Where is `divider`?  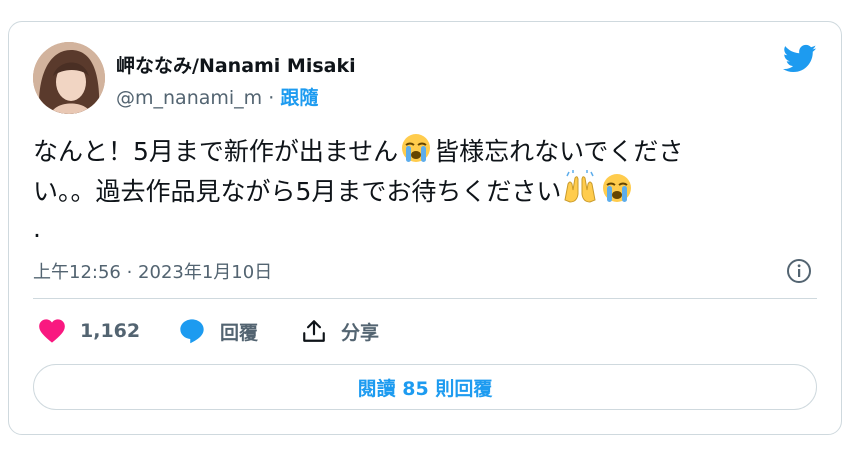 divider is located at coordinates (425, 298).